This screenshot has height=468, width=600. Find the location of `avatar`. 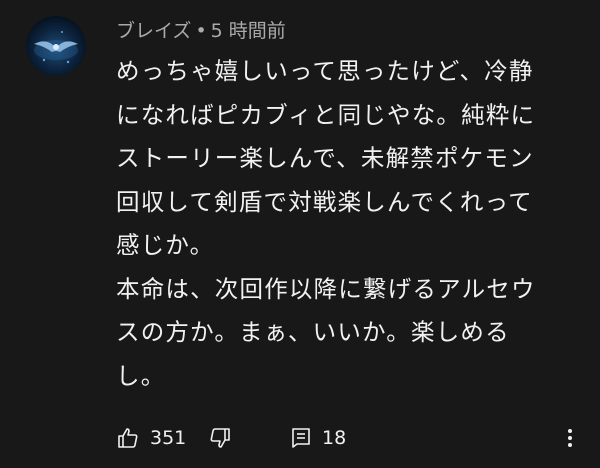

avatar is located at coordinates (56, 46).